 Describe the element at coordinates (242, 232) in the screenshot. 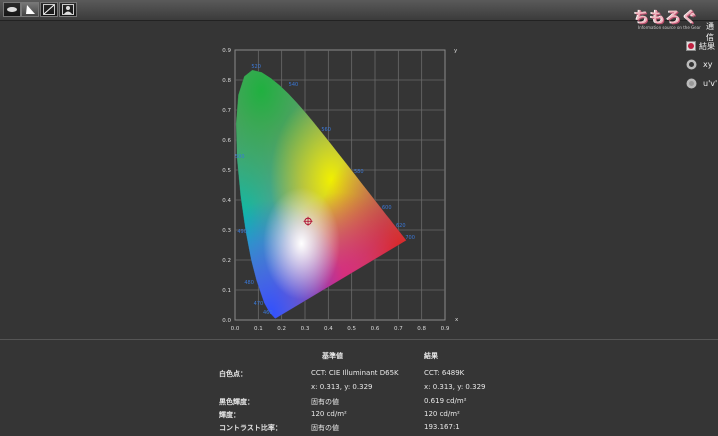

I see `wavelength-label: 490` at that location.